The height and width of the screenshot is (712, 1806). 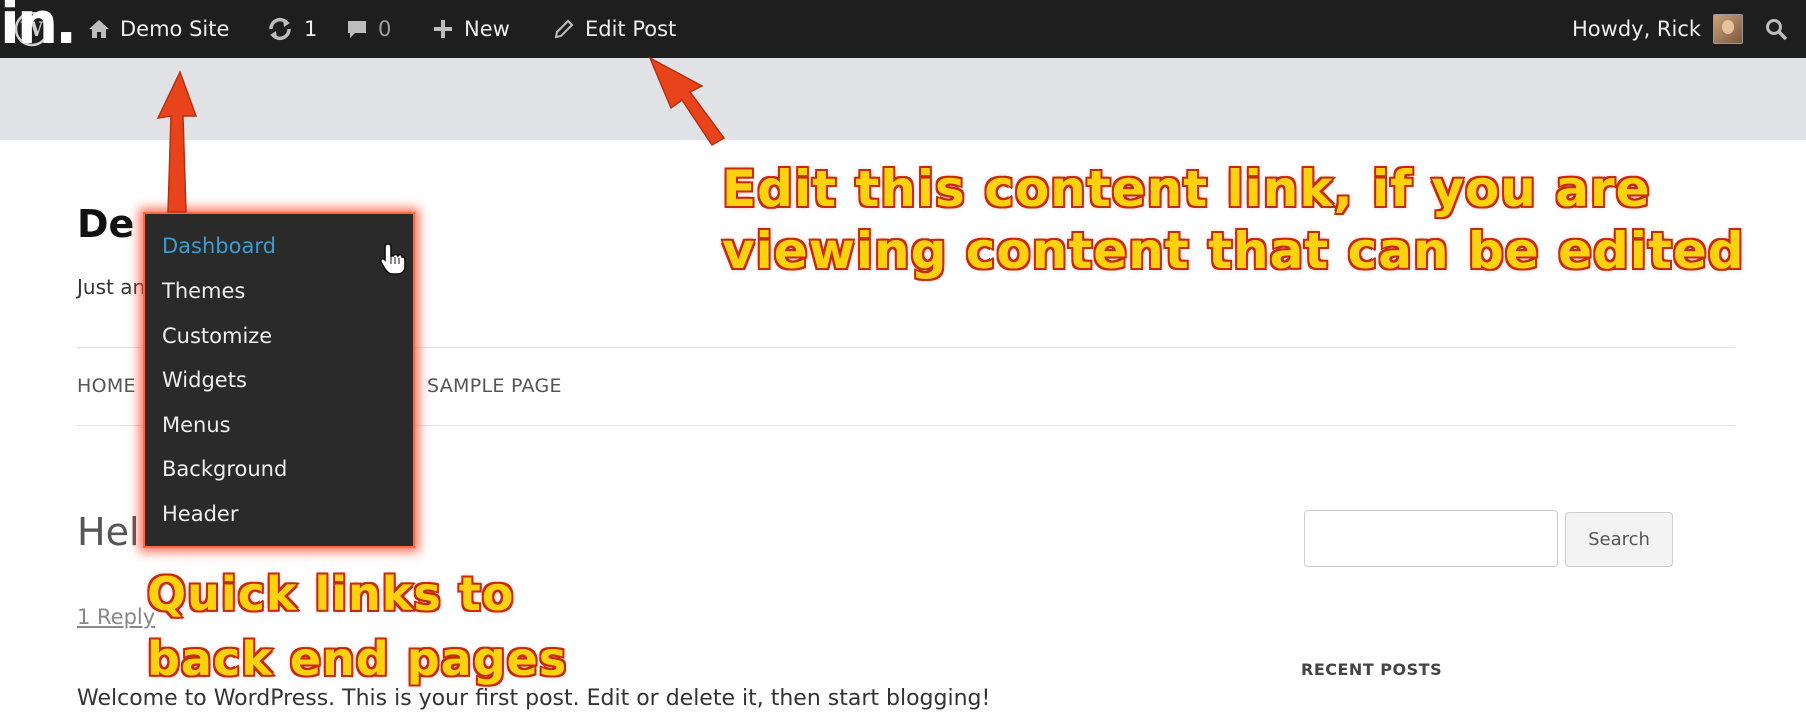 I want to click on comments-count: 0, so click(x=385, y=29).